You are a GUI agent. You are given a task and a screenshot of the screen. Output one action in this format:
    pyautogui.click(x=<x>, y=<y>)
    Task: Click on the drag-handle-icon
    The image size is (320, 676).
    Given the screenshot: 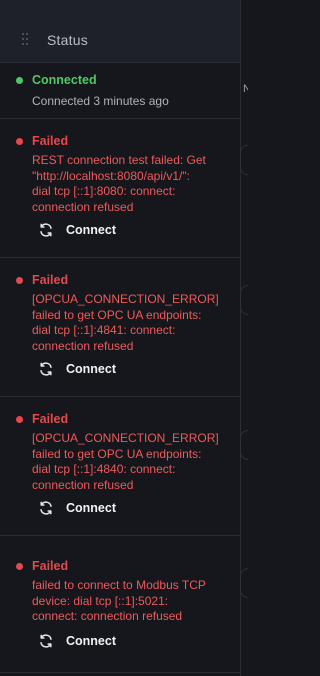 What is the action you would take?
    pyautogui.click(x=25, y=40)
    